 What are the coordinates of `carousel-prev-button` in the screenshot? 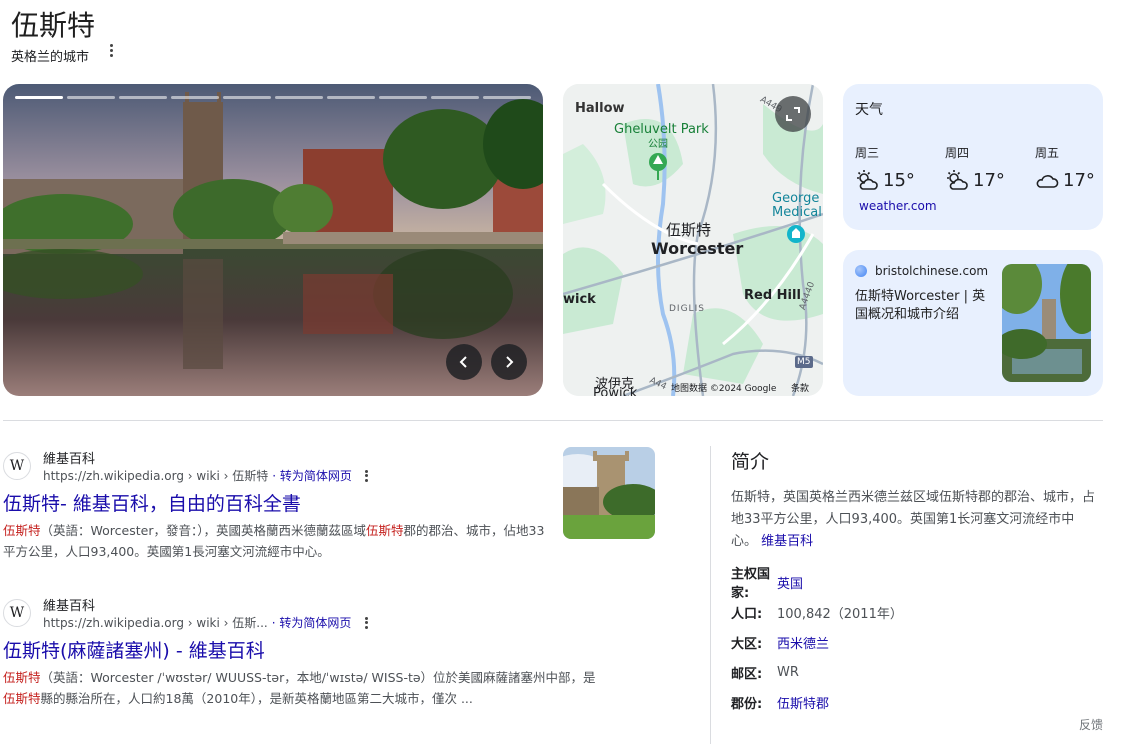 It's located at (464, 362).